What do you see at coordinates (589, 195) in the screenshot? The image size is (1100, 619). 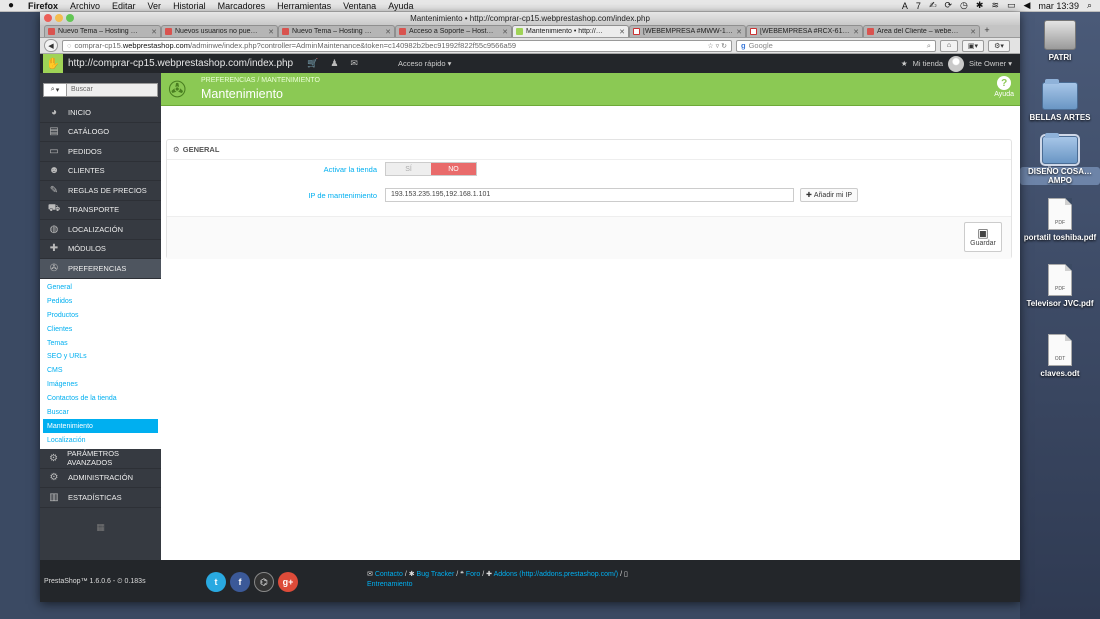 I see `maintenance-ip-input: 193.153.235.195,192.168.1.101` at bounding box center [589, 195].